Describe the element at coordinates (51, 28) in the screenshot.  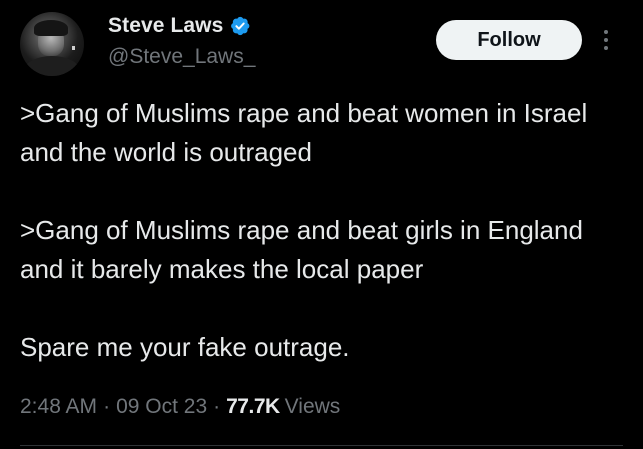
I see `avatar-hair` at that location.